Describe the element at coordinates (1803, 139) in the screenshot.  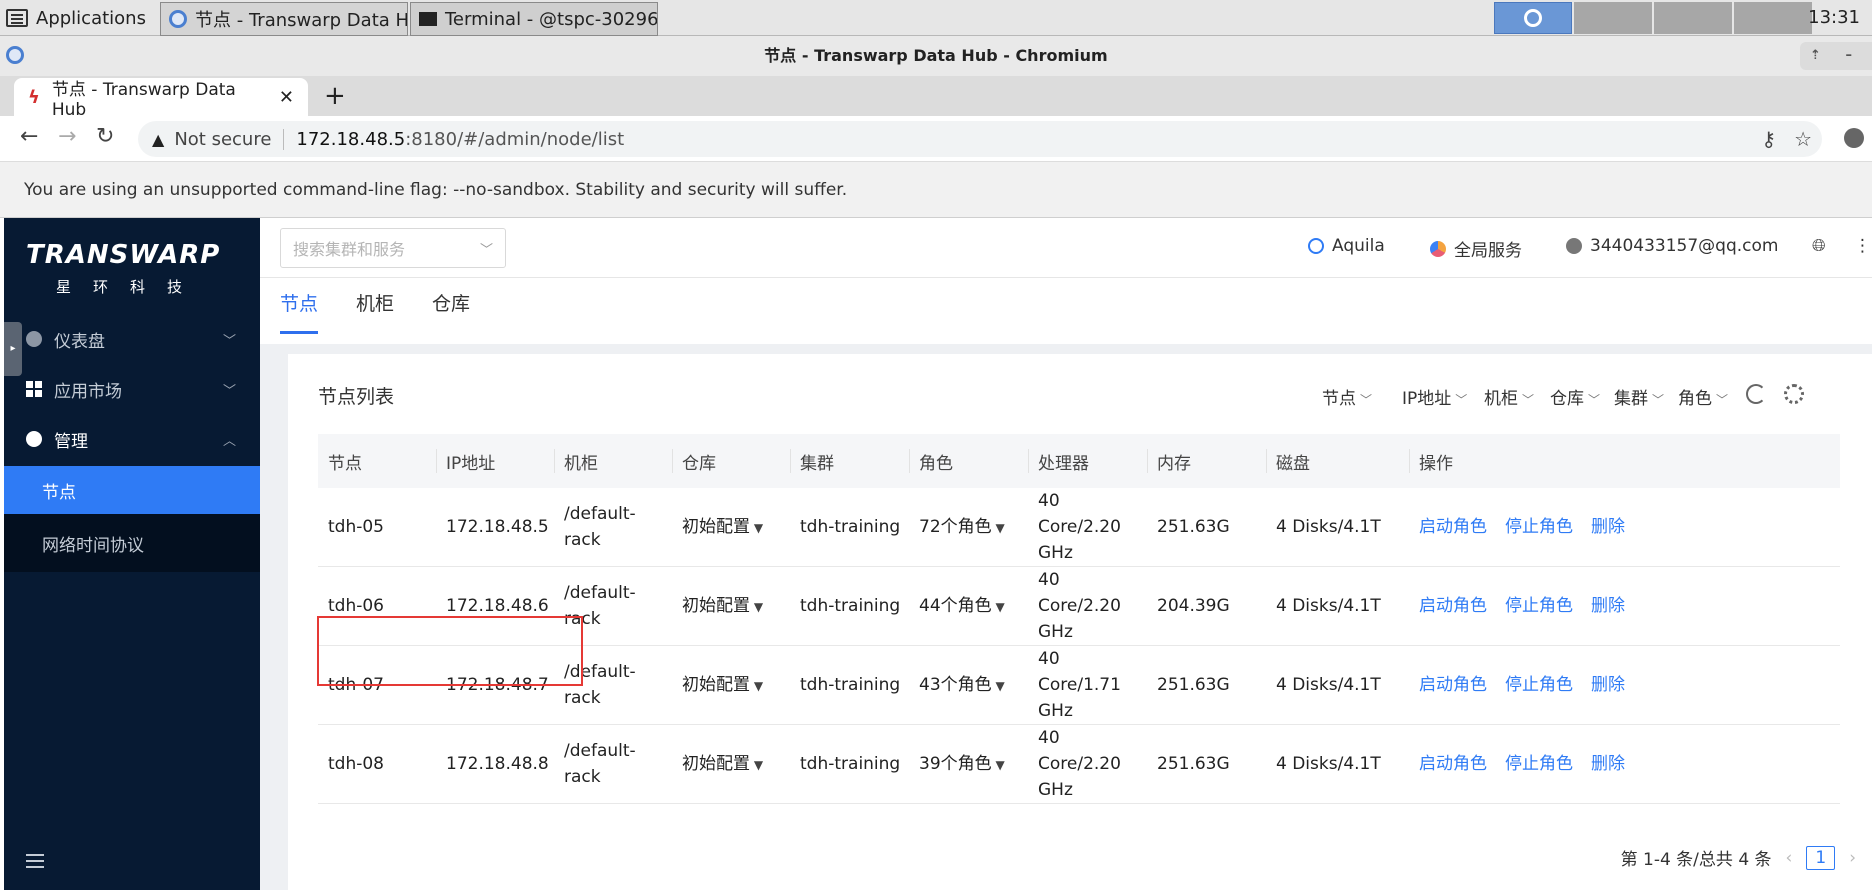
I see `star-icon: ☆` at that location.